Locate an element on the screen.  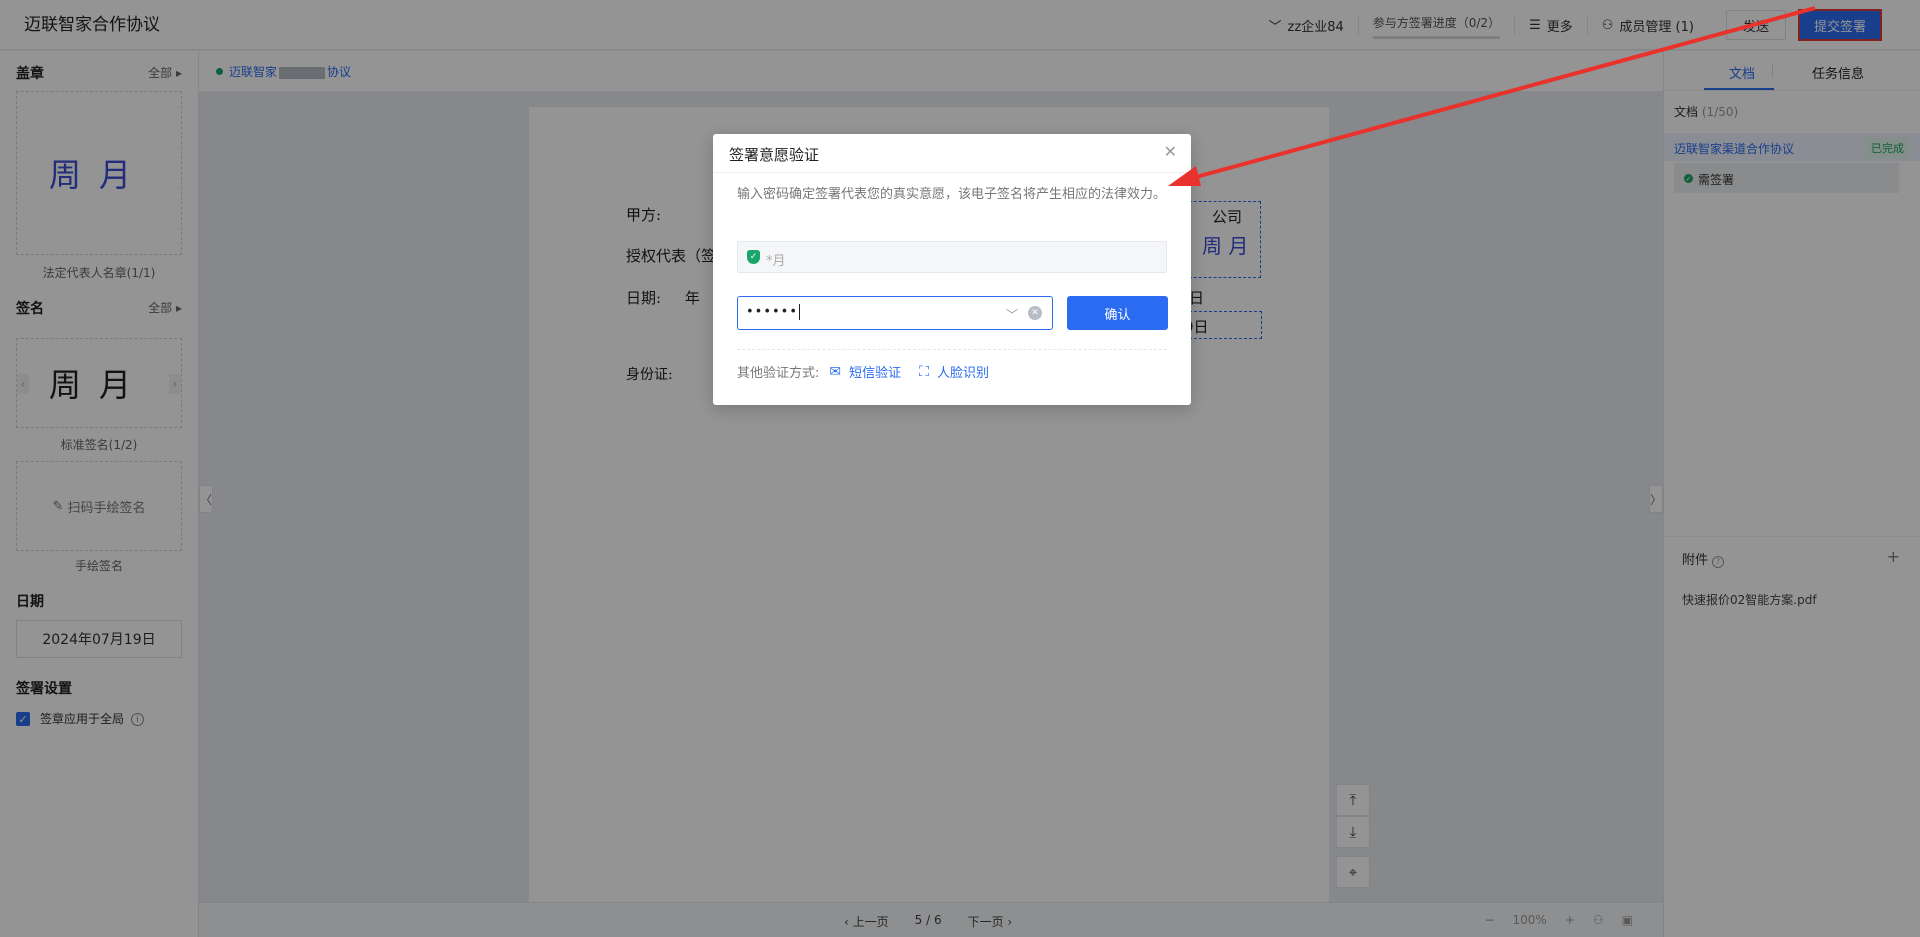
close-icon: ✕ is located at coordinates (1170, 151).